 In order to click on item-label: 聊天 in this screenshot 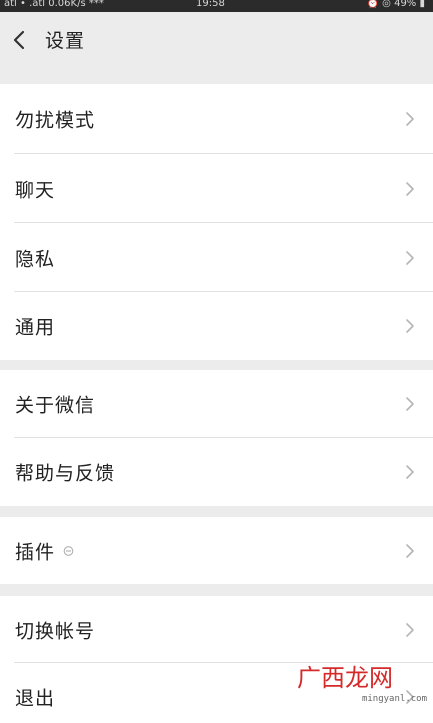, I will do `click(35, 190)`.